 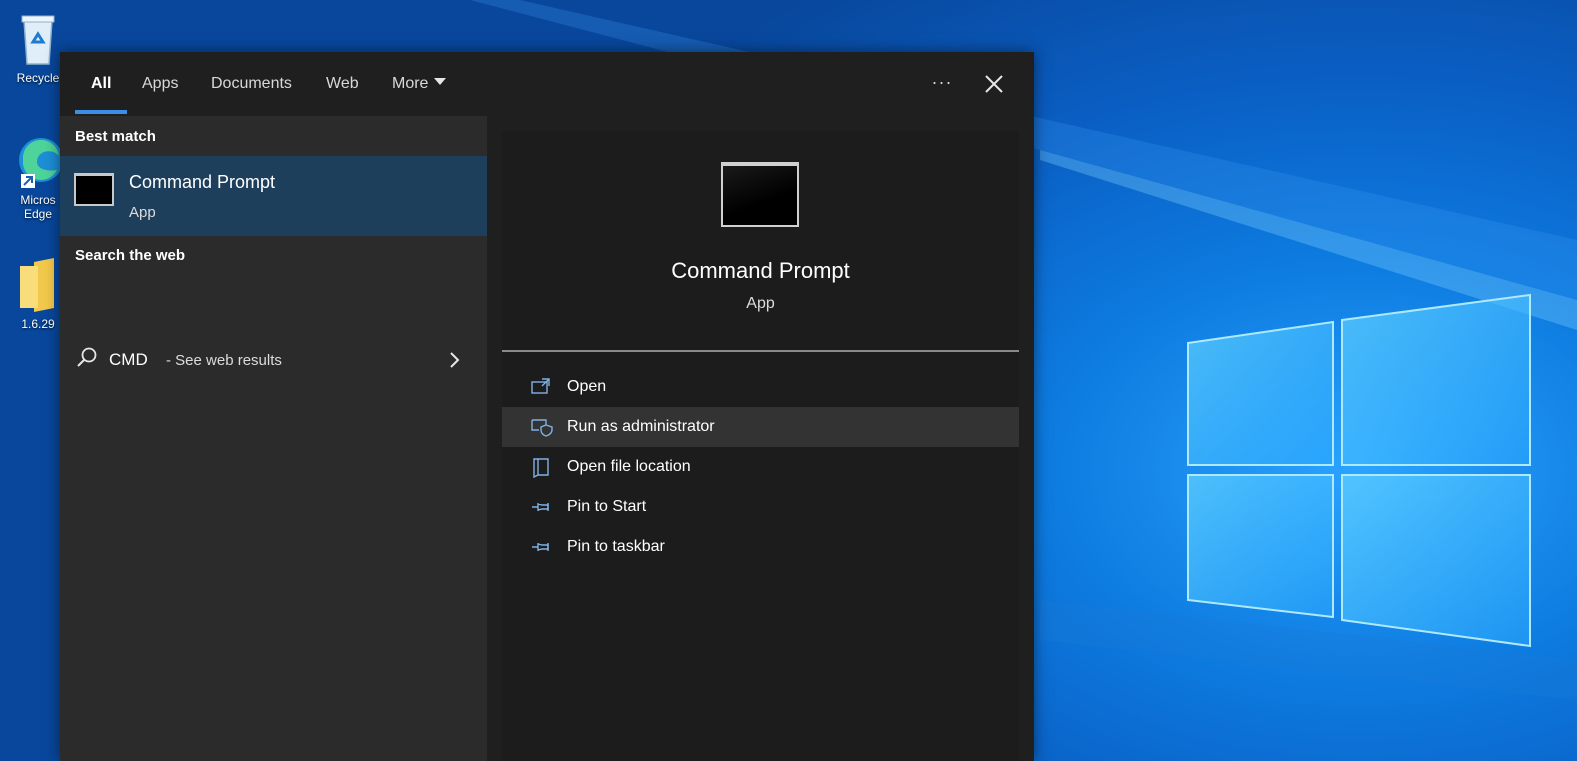 What do you see at coordinates (641, 426) in the screenshot?
I see `action-label: Run as administrator` at bounding box center [641, 426].